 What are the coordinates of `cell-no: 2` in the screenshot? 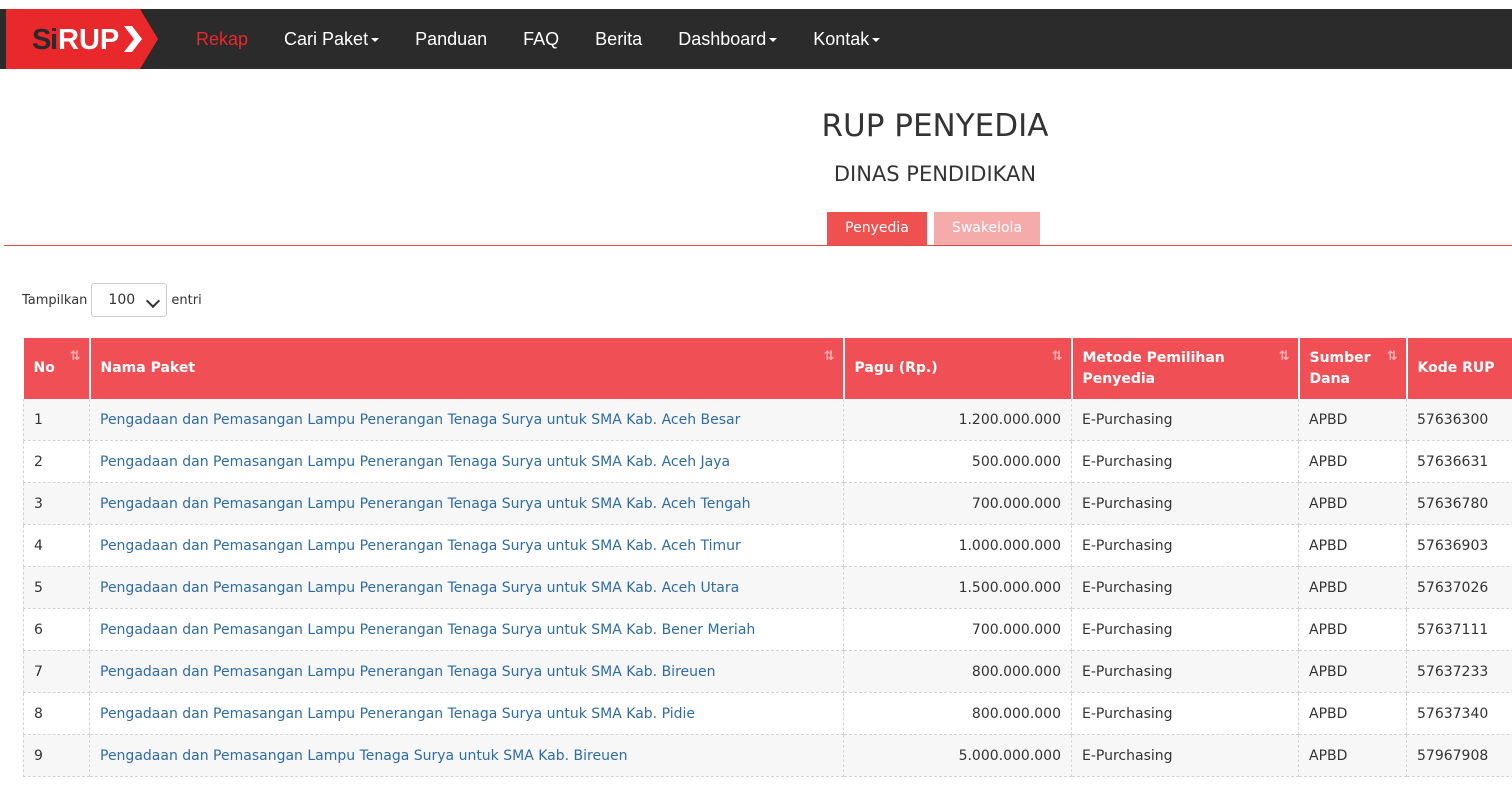 It's located at (56, 461).